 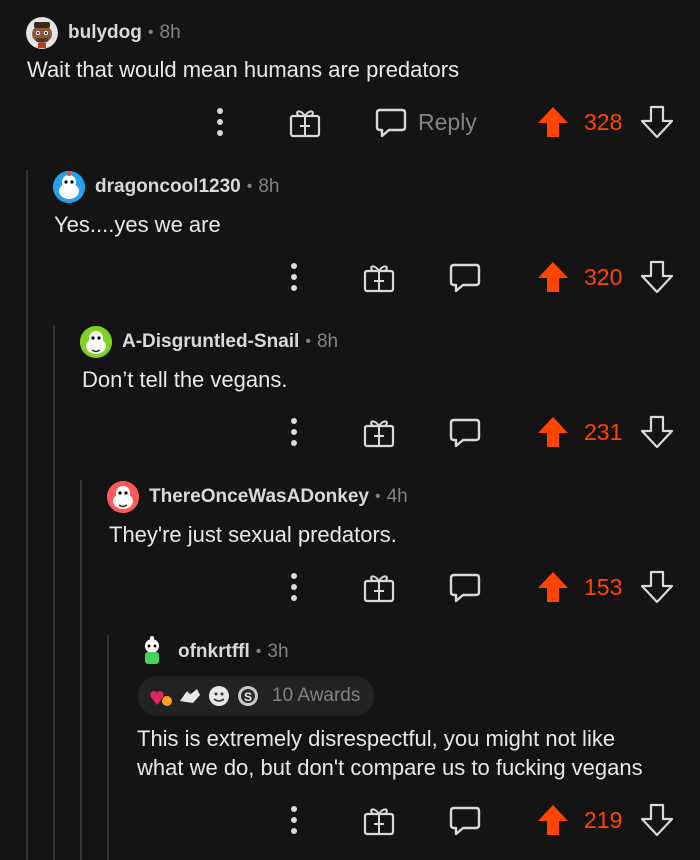 I want to click on awards-count: 10 Awards, so click(x=316, y=695).